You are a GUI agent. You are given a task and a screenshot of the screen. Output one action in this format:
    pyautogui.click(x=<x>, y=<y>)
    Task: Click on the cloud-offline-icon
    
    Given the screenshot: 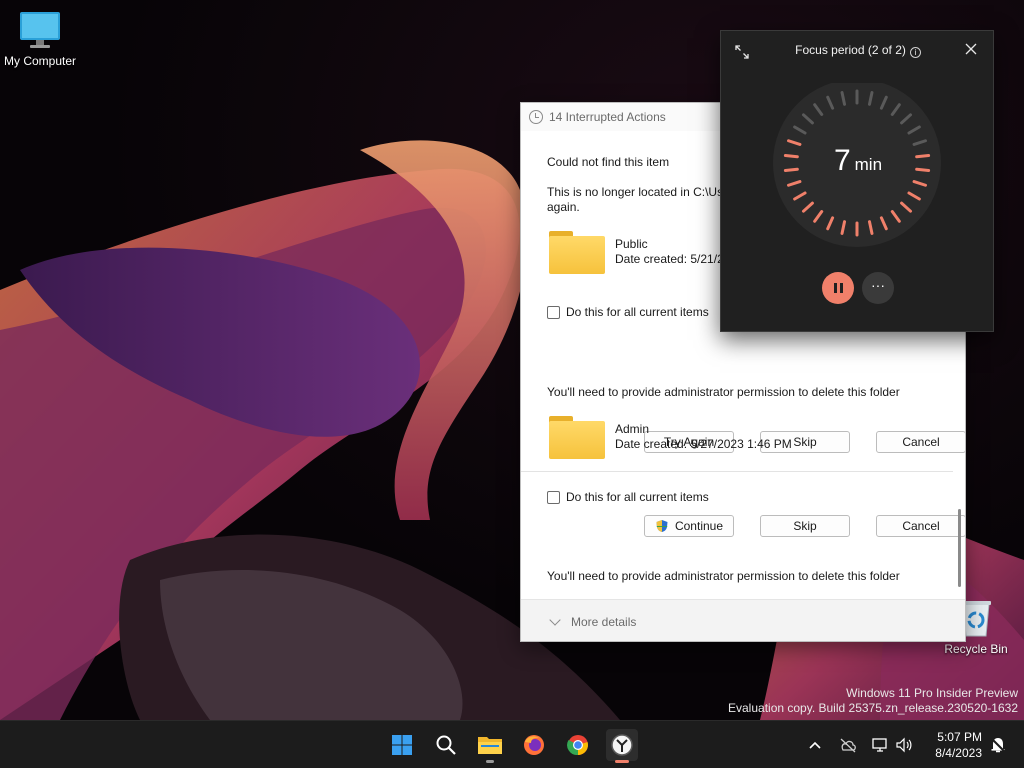 What is the action you would take?
    pyautogui.click(x=848, y=745)
    